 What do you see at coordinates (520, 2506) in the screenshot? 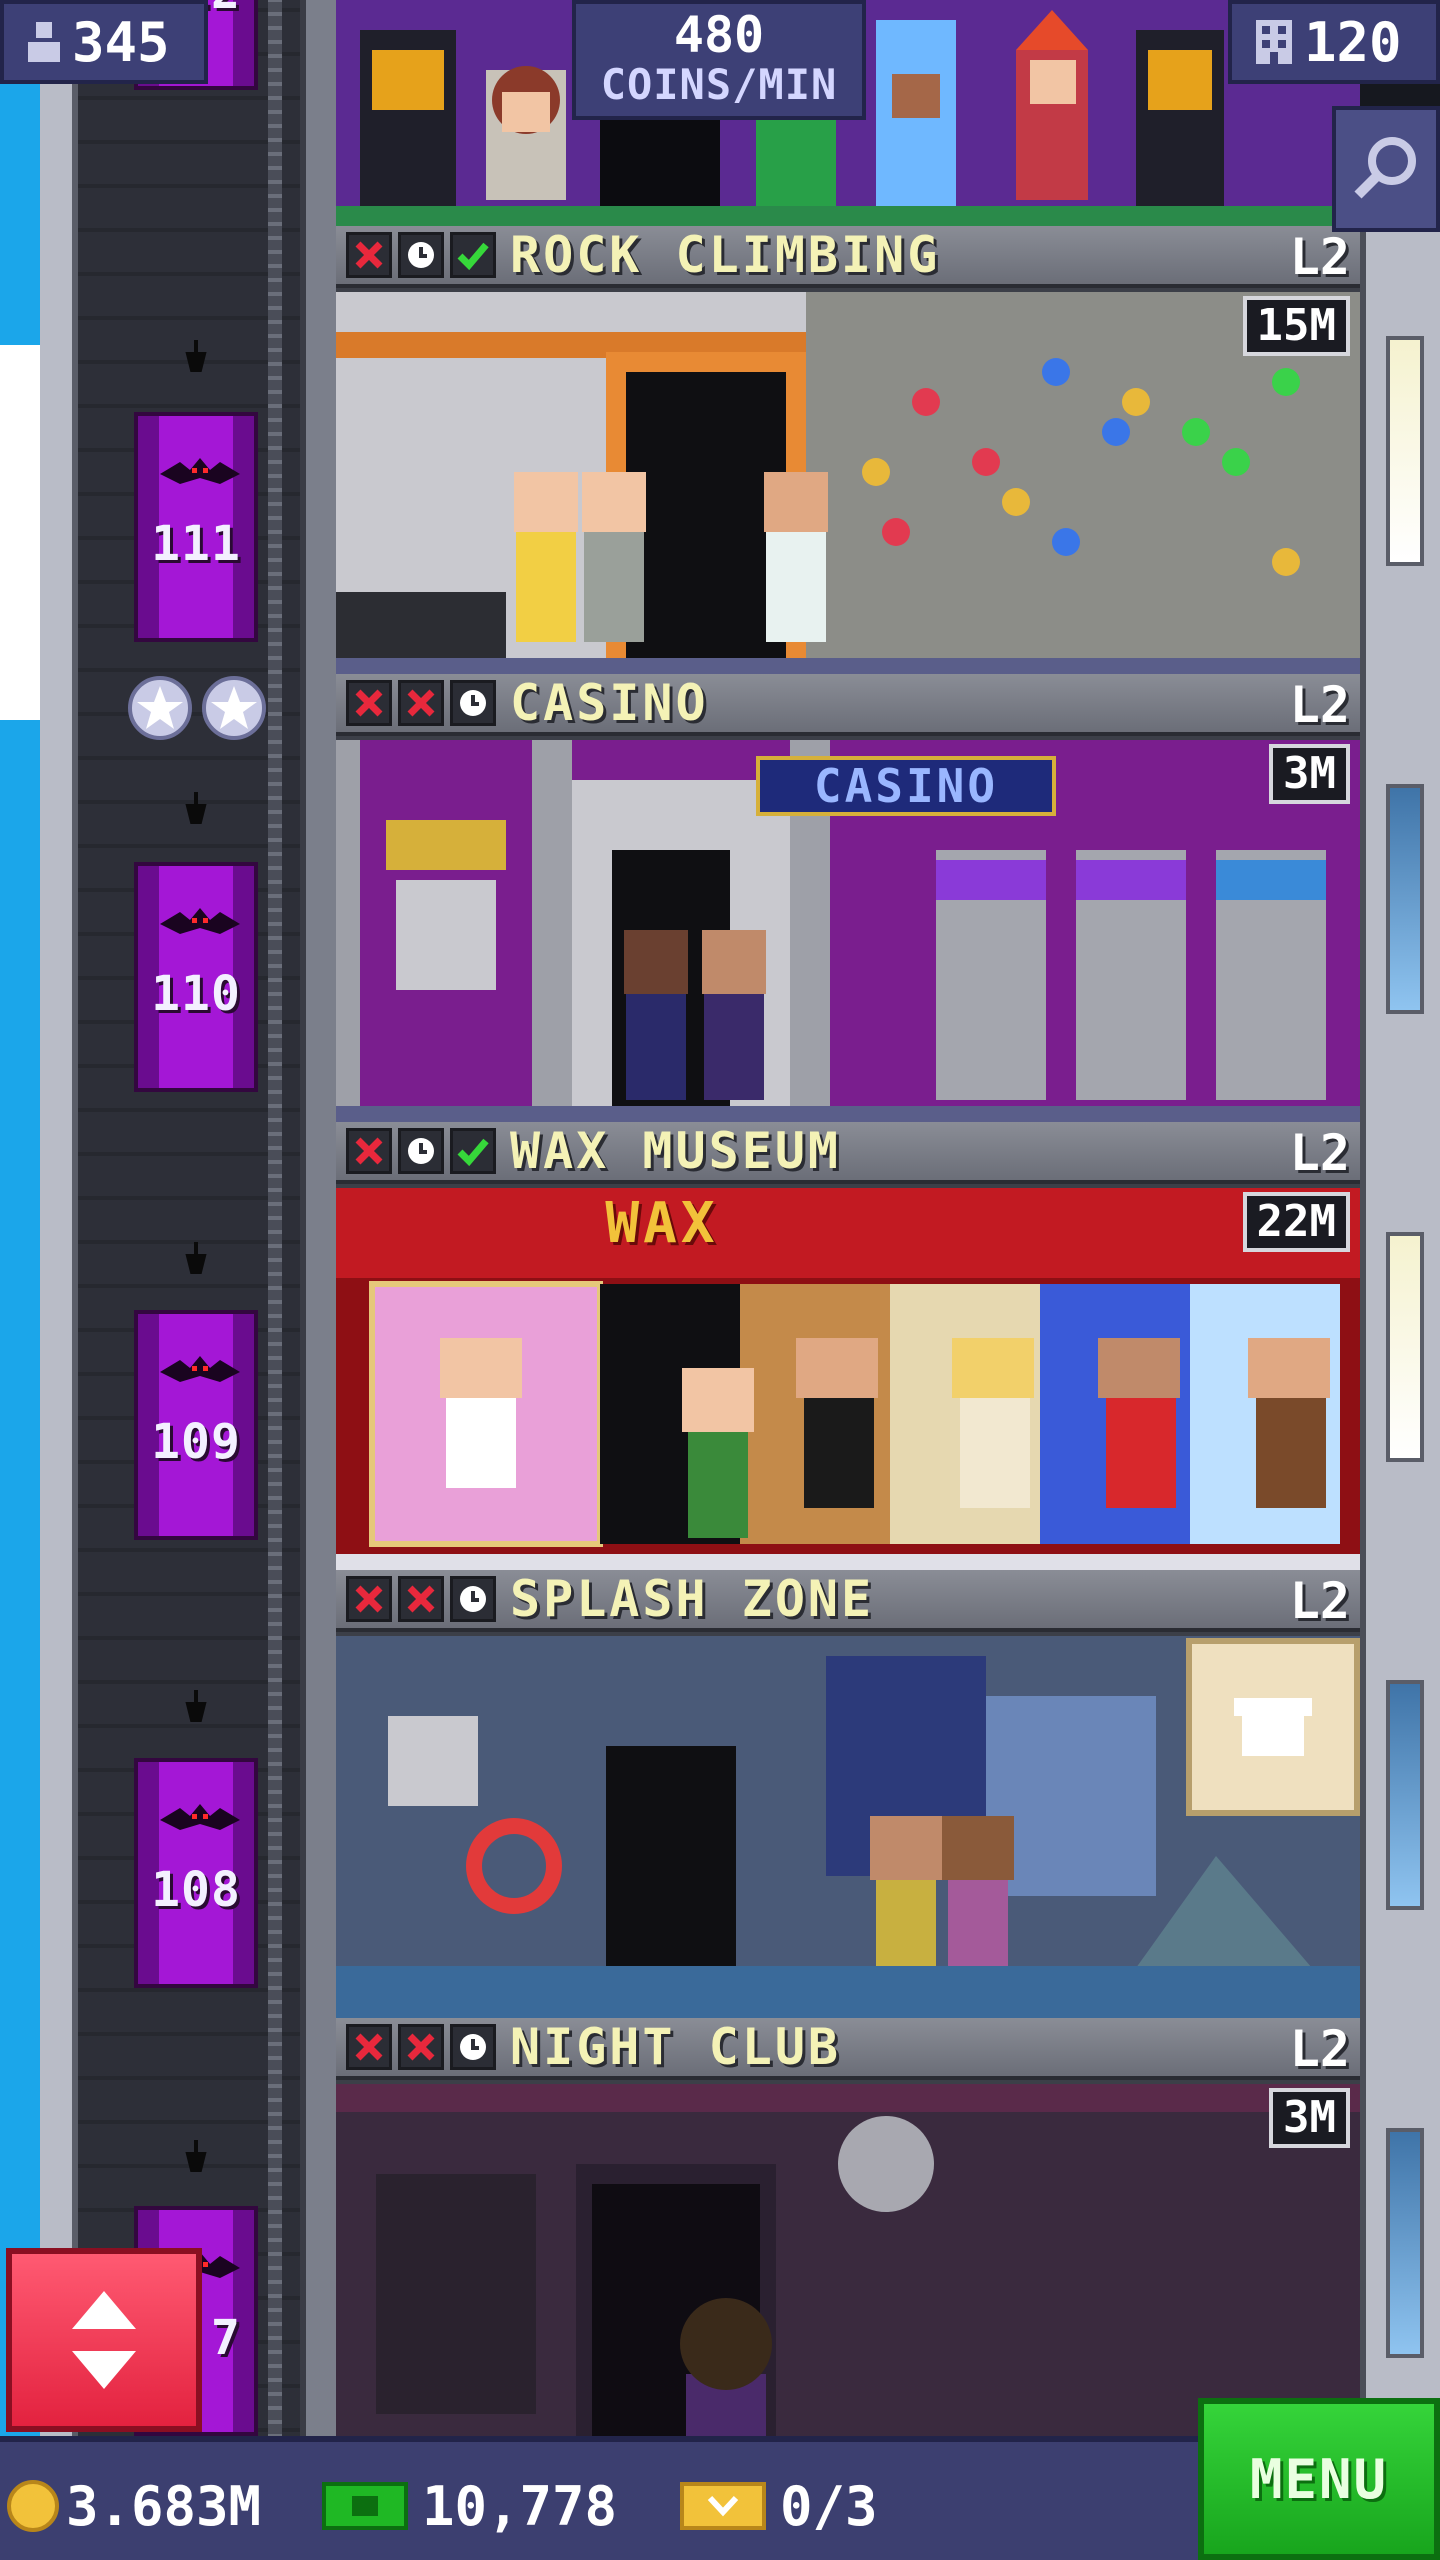
I see `bux-value: 10,778` at bounding box center [520, 2506].